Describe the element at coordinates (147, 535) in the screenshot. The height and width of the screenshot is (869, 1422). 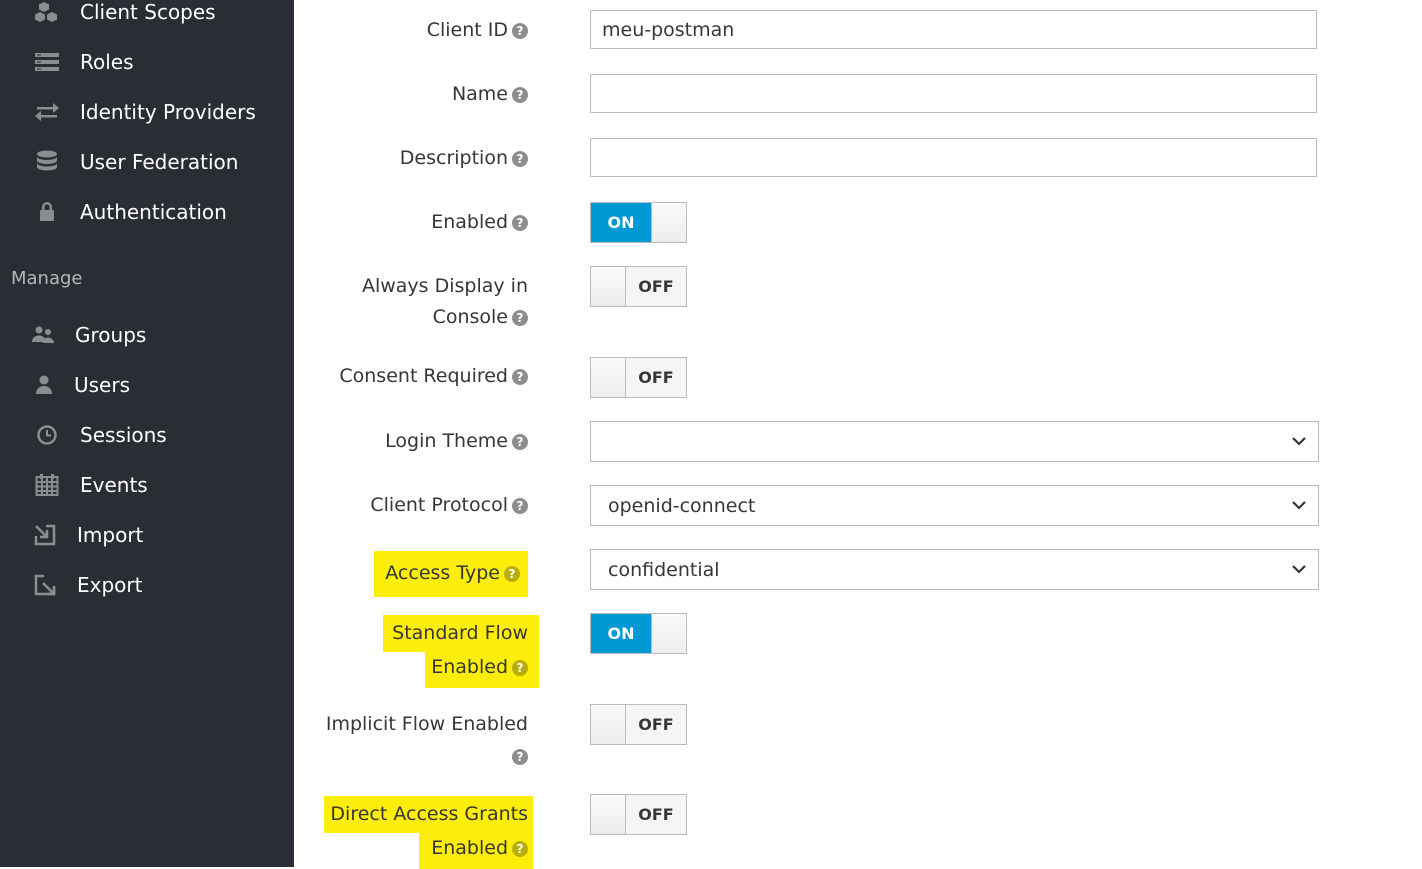
I see `nav-item-import: Import` at that location.